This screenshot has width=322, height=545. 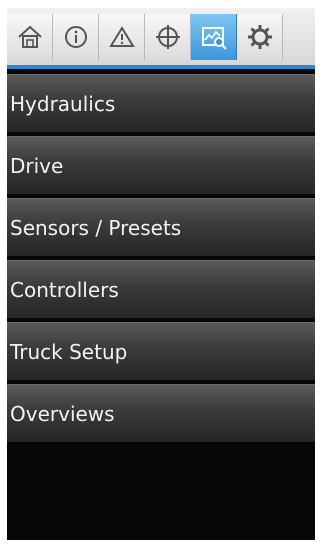 I want to click on menu-item-sensors-presets: Sensors / Presets, so click(x=161, y=227).